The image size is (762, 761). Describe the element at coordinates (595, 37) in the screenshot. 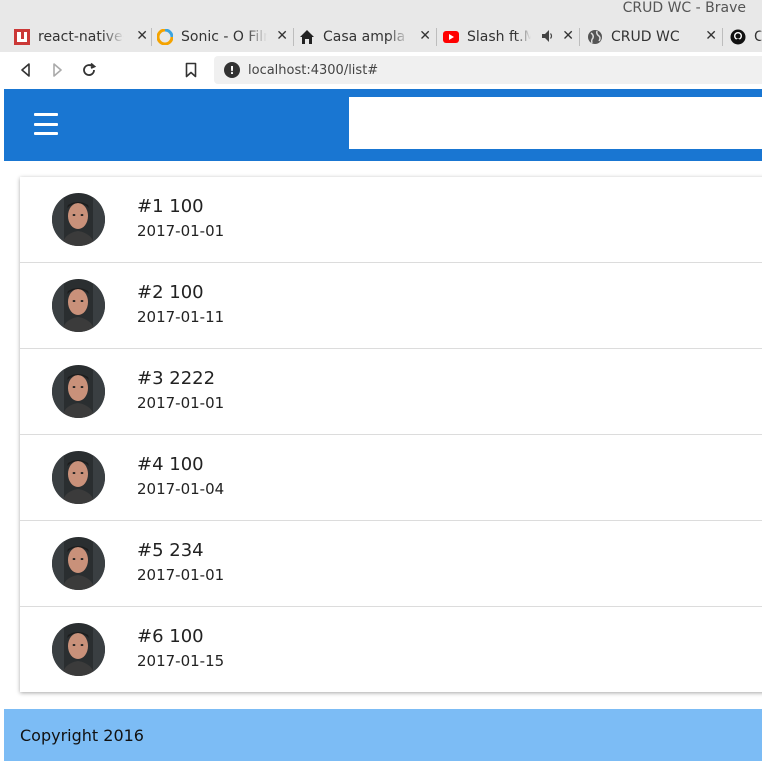

I see `globe-icon` at that location.